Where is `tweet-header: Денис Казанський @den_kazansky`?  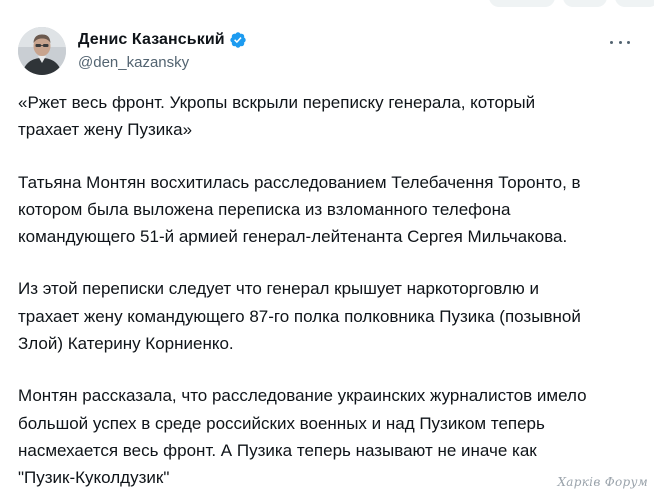 tweet-header: Денис Казанський @den_kazansky is located at coordinates (328, 51).